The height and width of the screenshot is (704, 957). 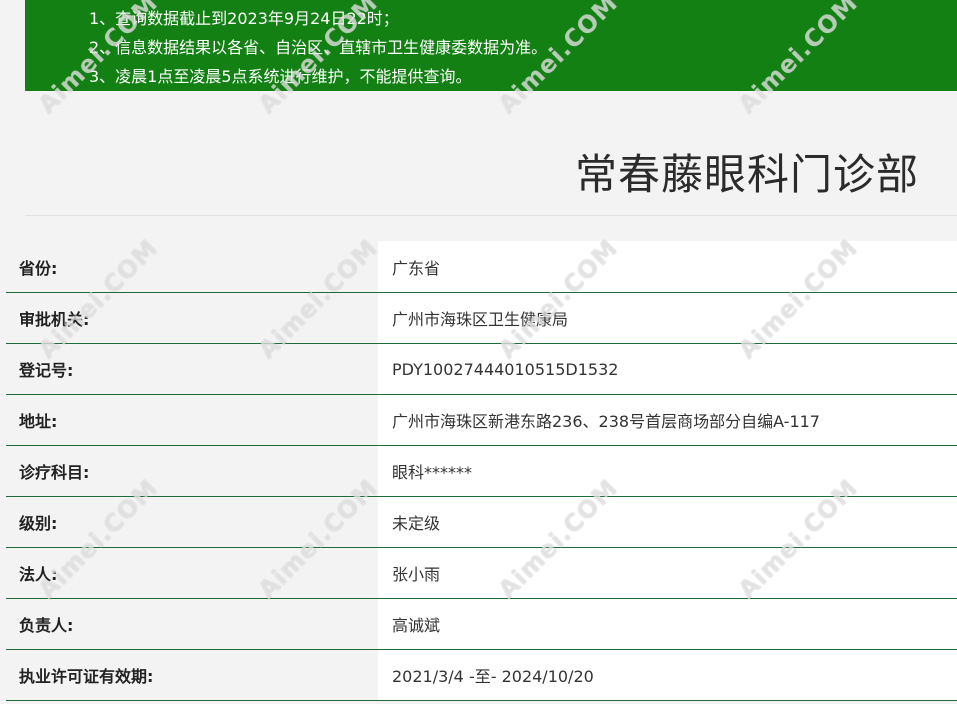 I want to click on table-row: 地址: 广州市海珠区新港东路236、238号首层商场部分自编A-117, so click(x=481, y=420).